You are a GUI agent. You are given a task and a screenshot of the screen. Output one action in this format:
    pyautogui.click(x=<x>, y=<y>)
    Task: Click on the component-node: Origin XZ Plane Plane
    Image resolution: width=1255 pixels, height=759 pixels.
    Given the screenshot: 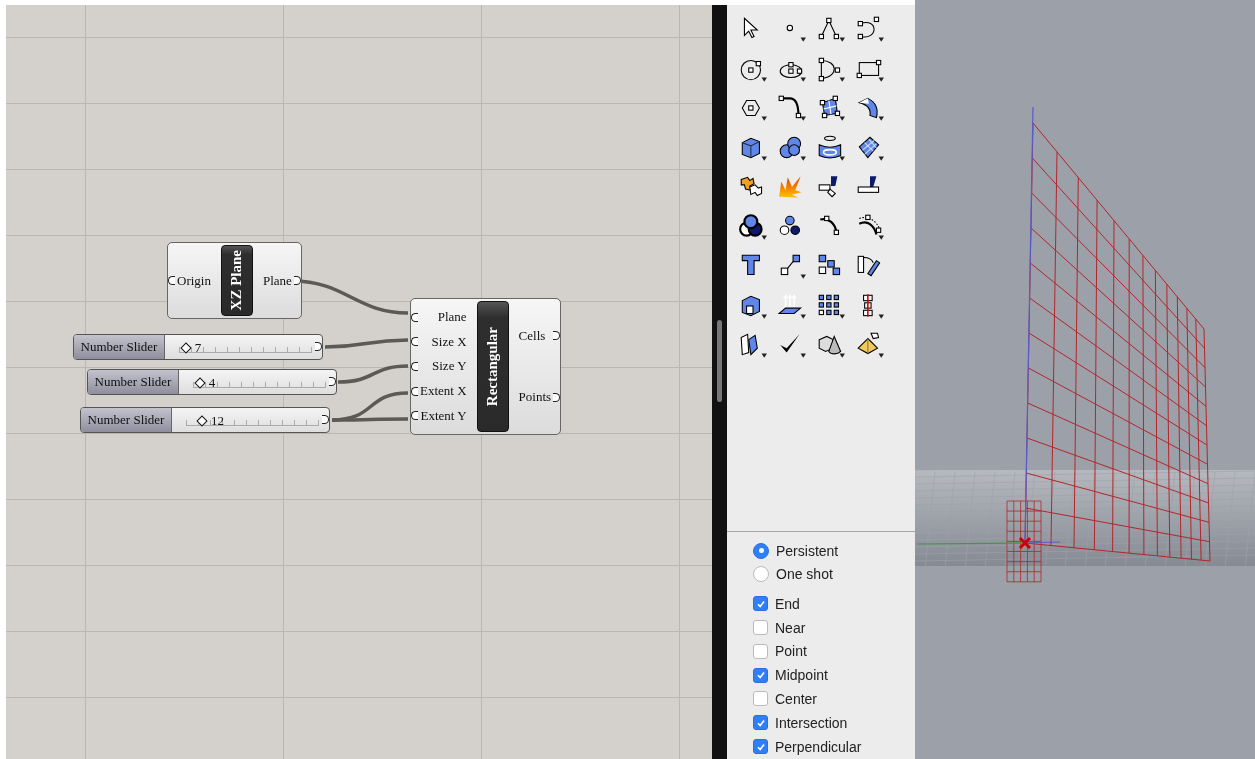 What is the action you would take?
    pyautogui.click(x=234, y=280)
    